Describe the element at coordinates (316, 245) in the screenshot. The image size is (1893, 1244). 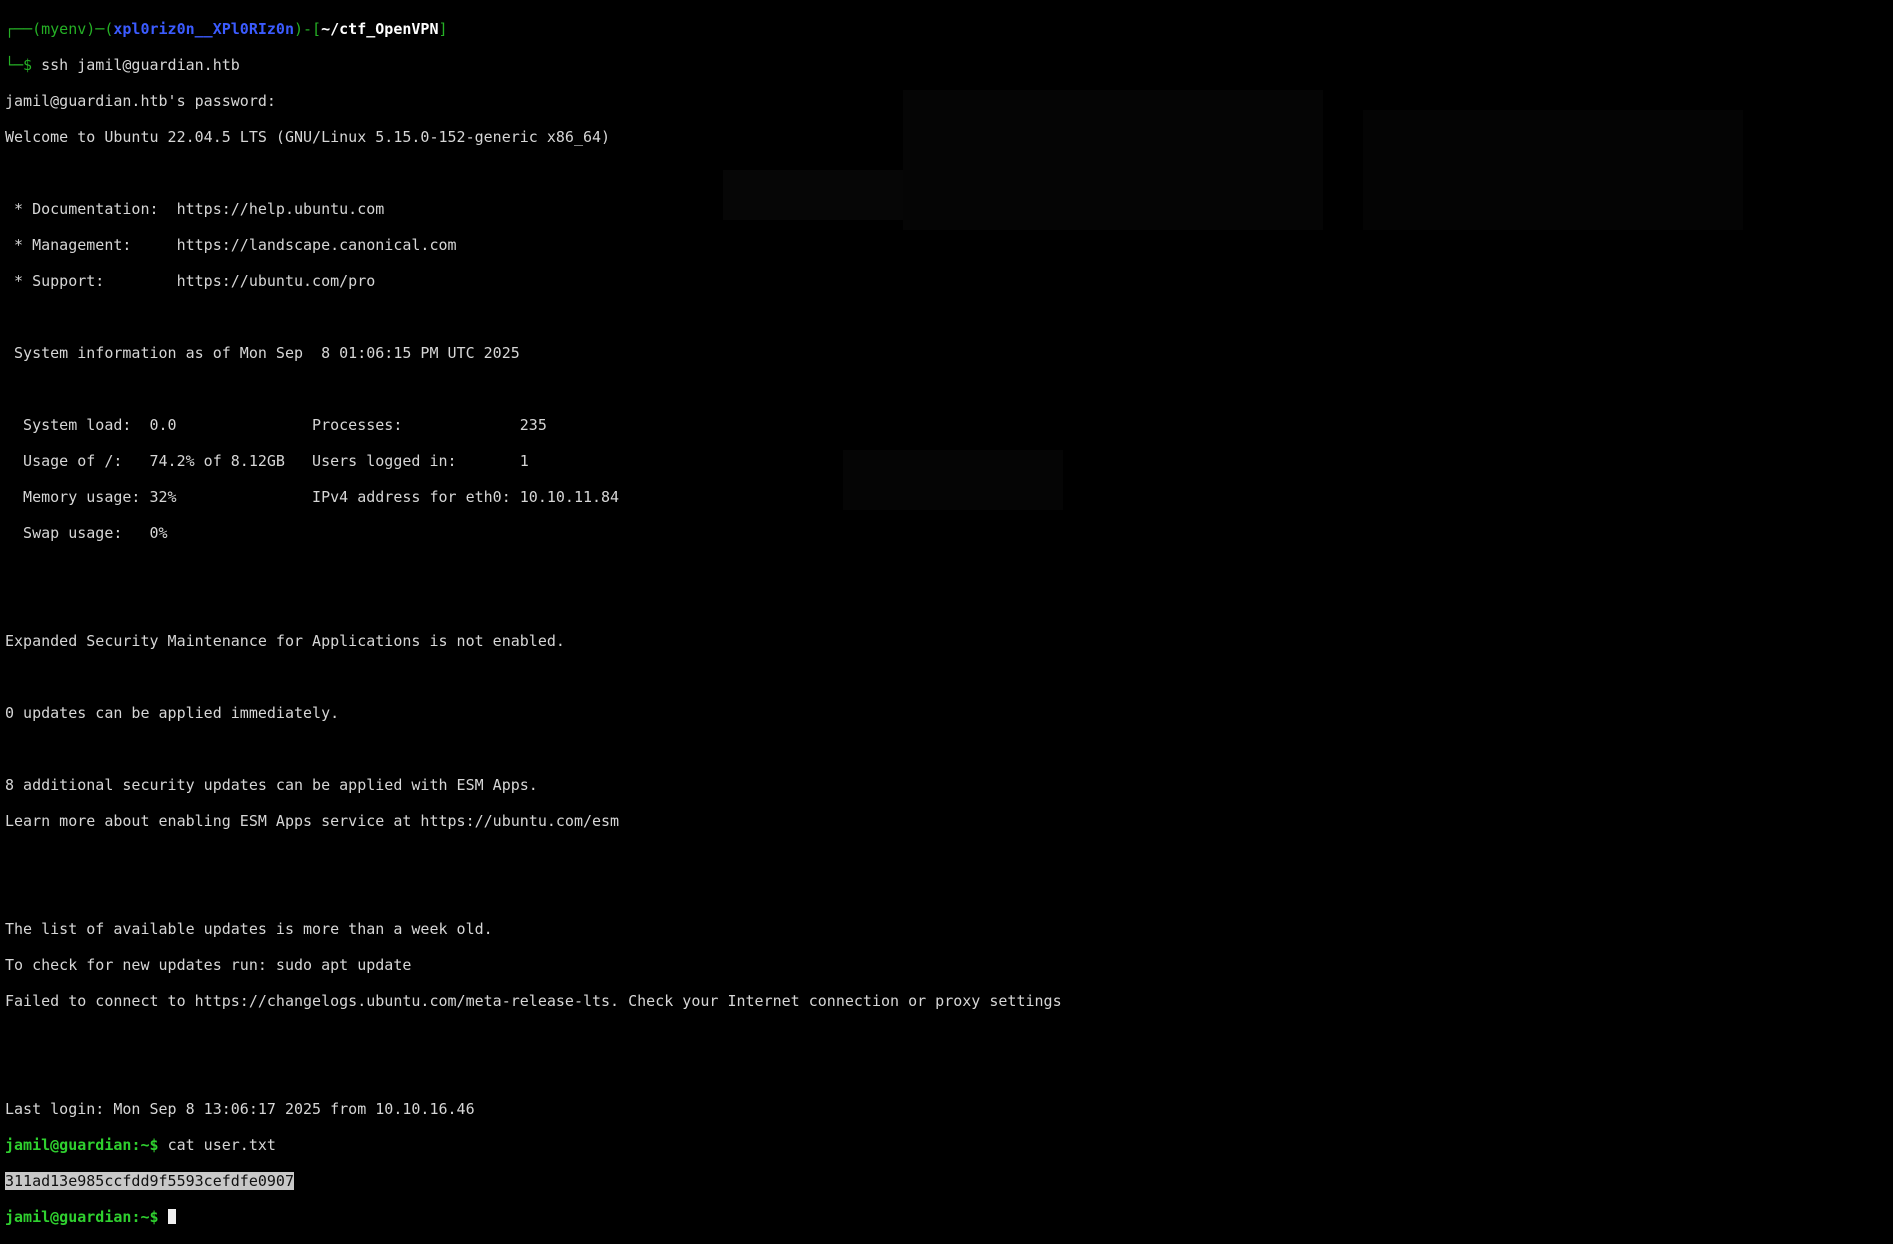
I see `management-link: https://landscape.canonical.com` at that location.